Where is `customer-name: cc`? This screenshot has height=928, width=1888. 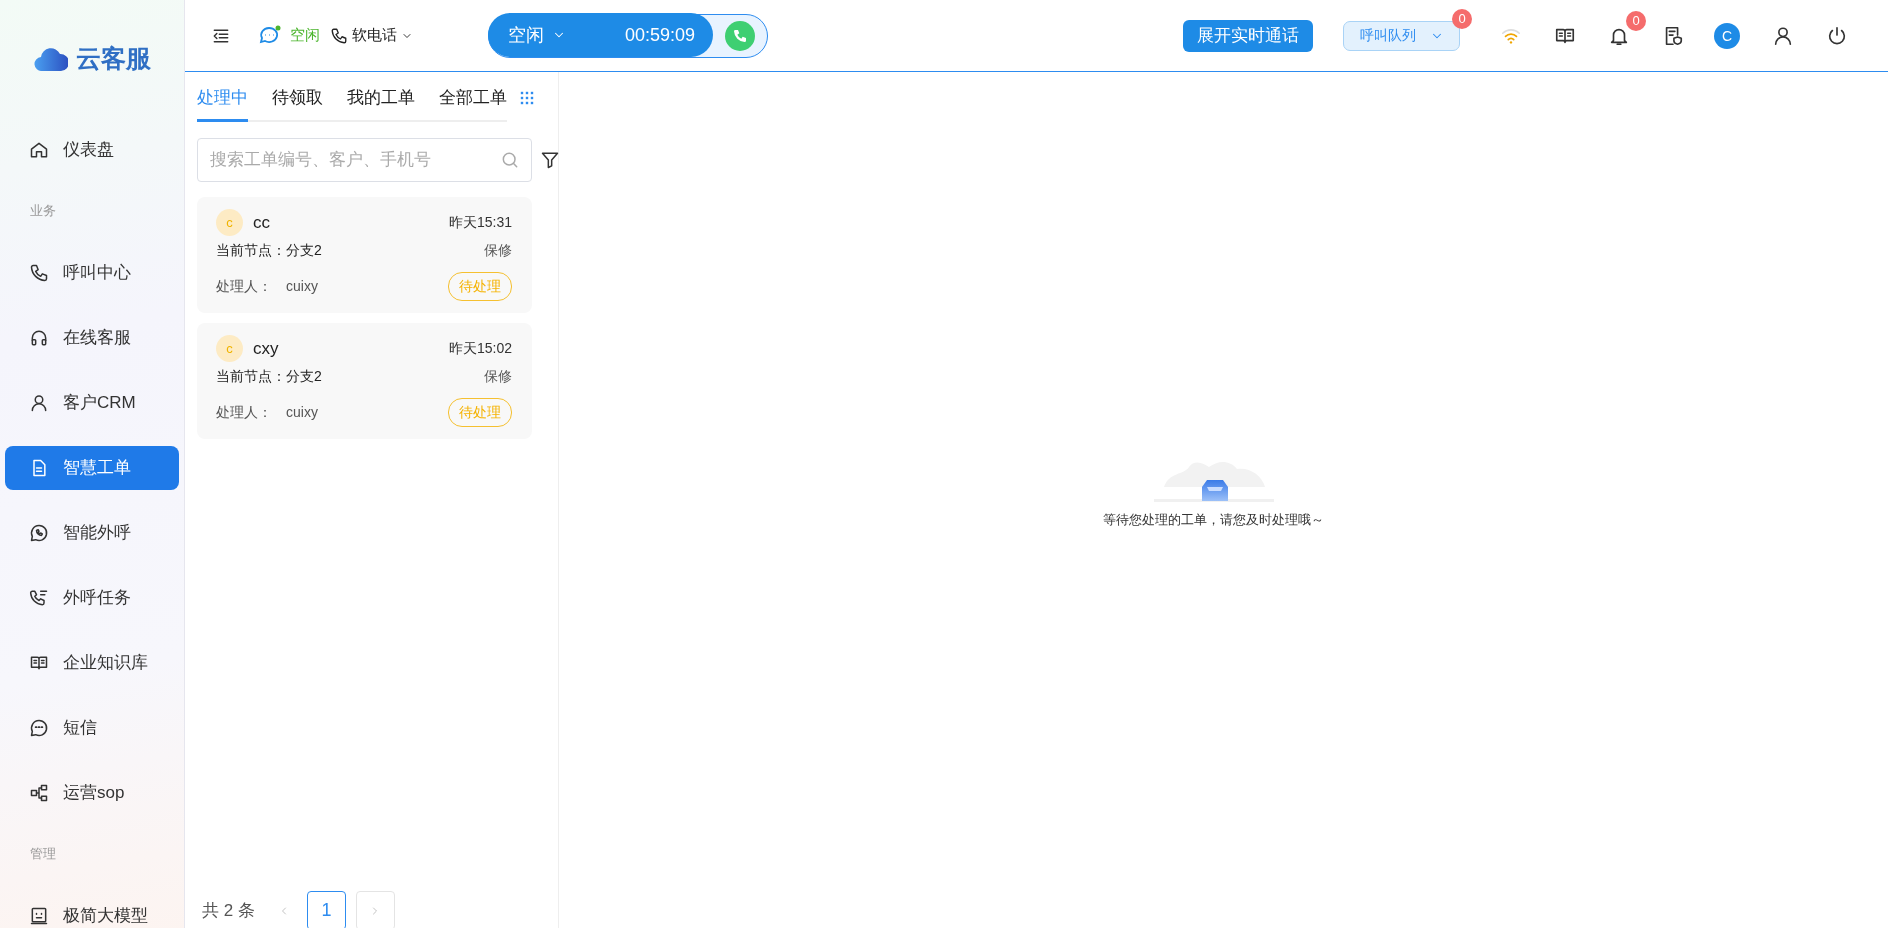
customer-name: cc is located at coordinates (261, 222).